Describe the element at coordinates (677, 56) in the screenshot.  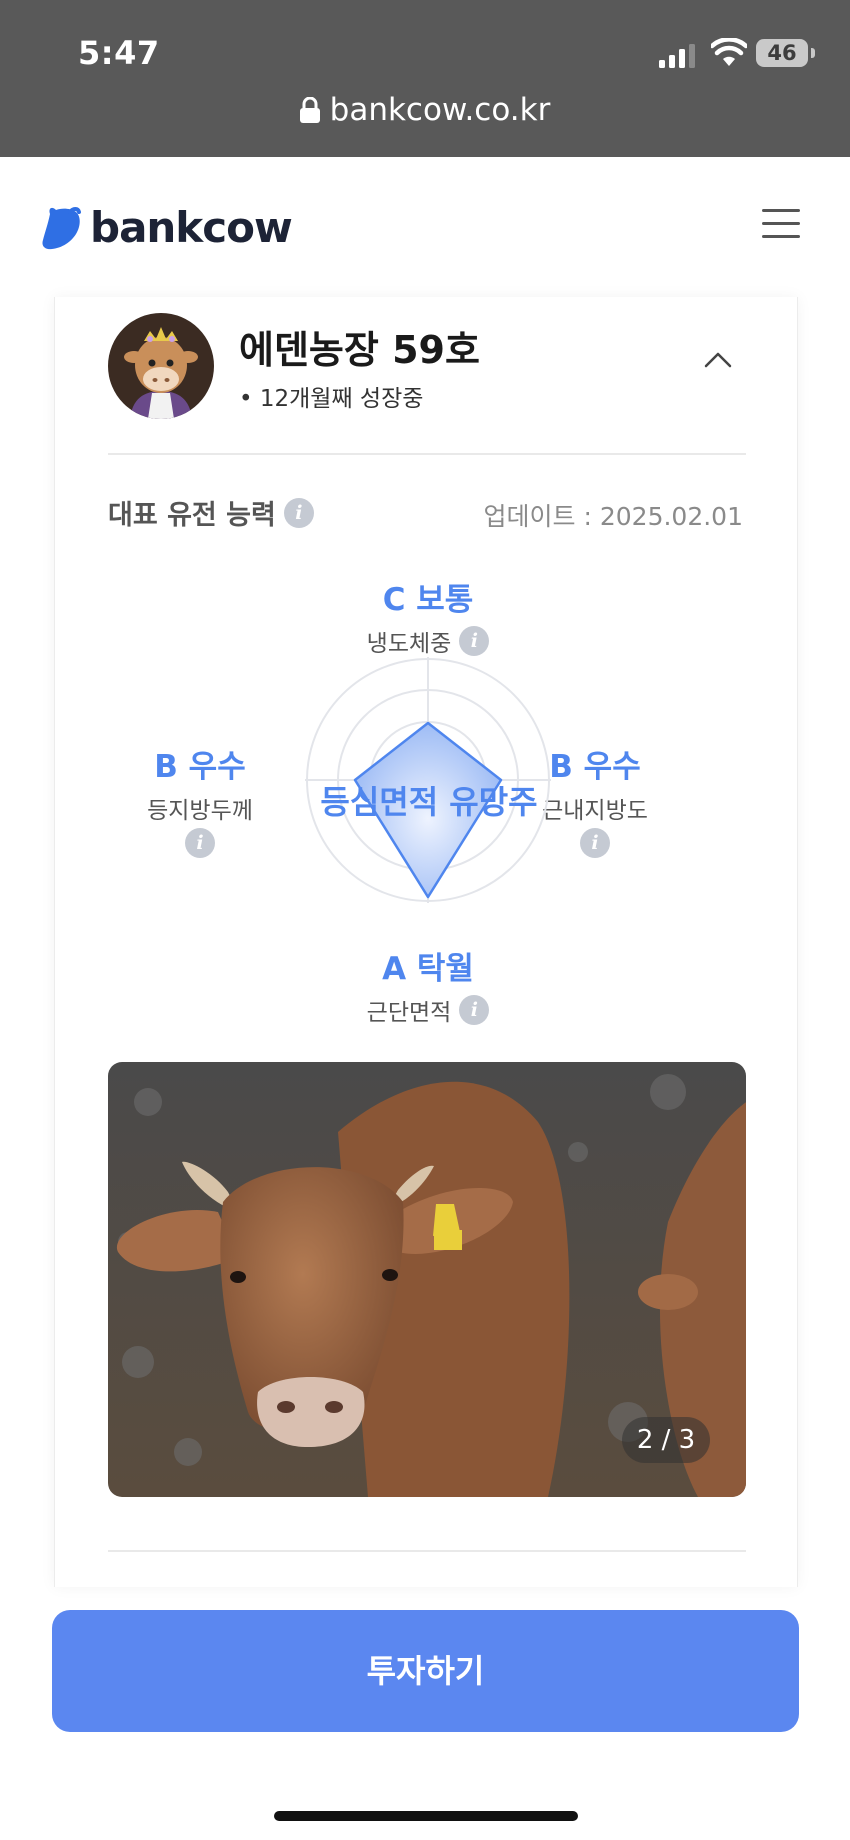
I see `cellular-signal-icon` at that location.